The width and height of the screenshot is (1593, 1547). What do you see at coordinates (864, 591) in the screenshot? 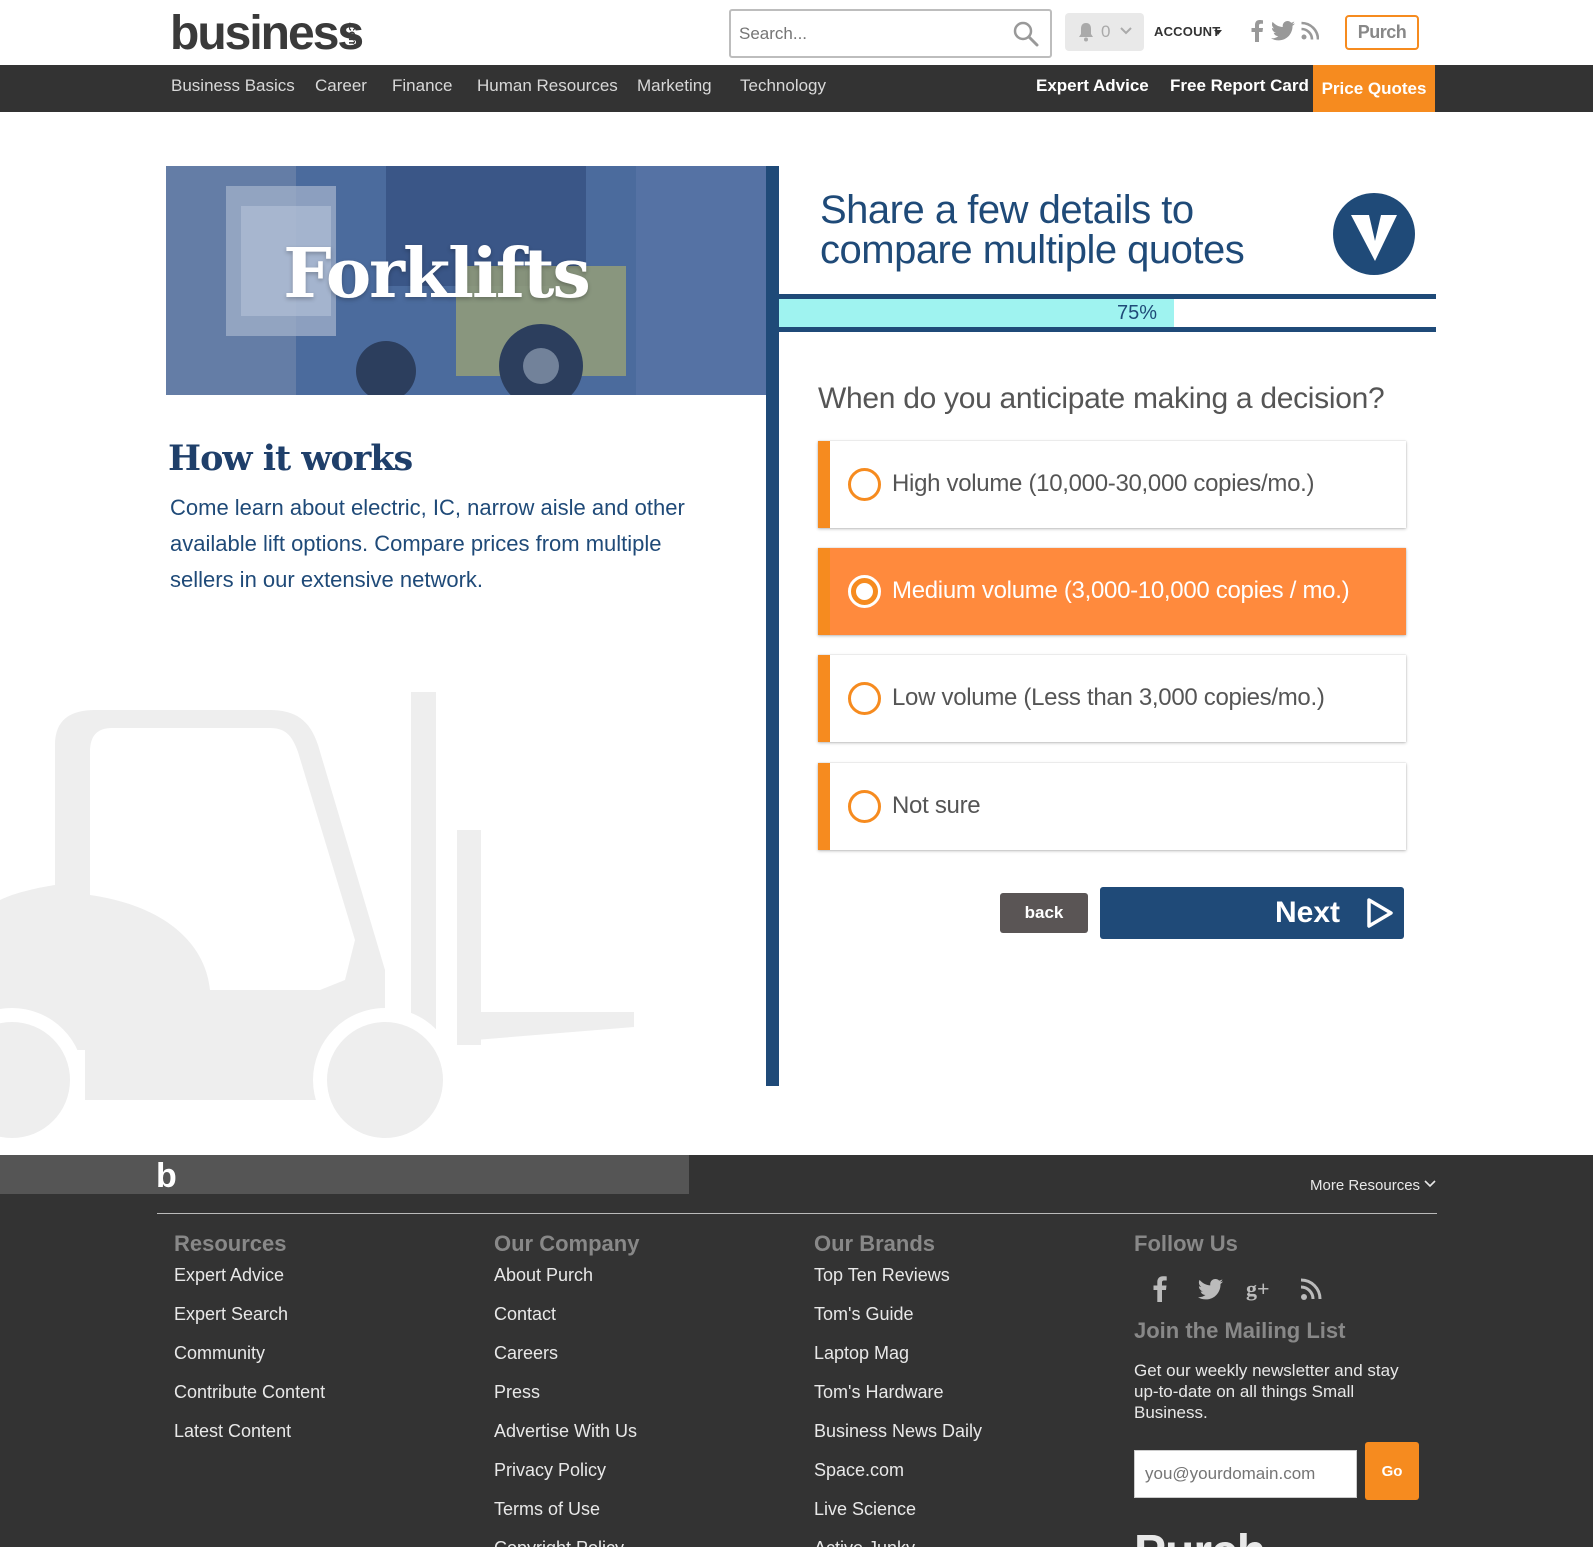
I see `radio-button-selected` at bounding box center [864, 591].